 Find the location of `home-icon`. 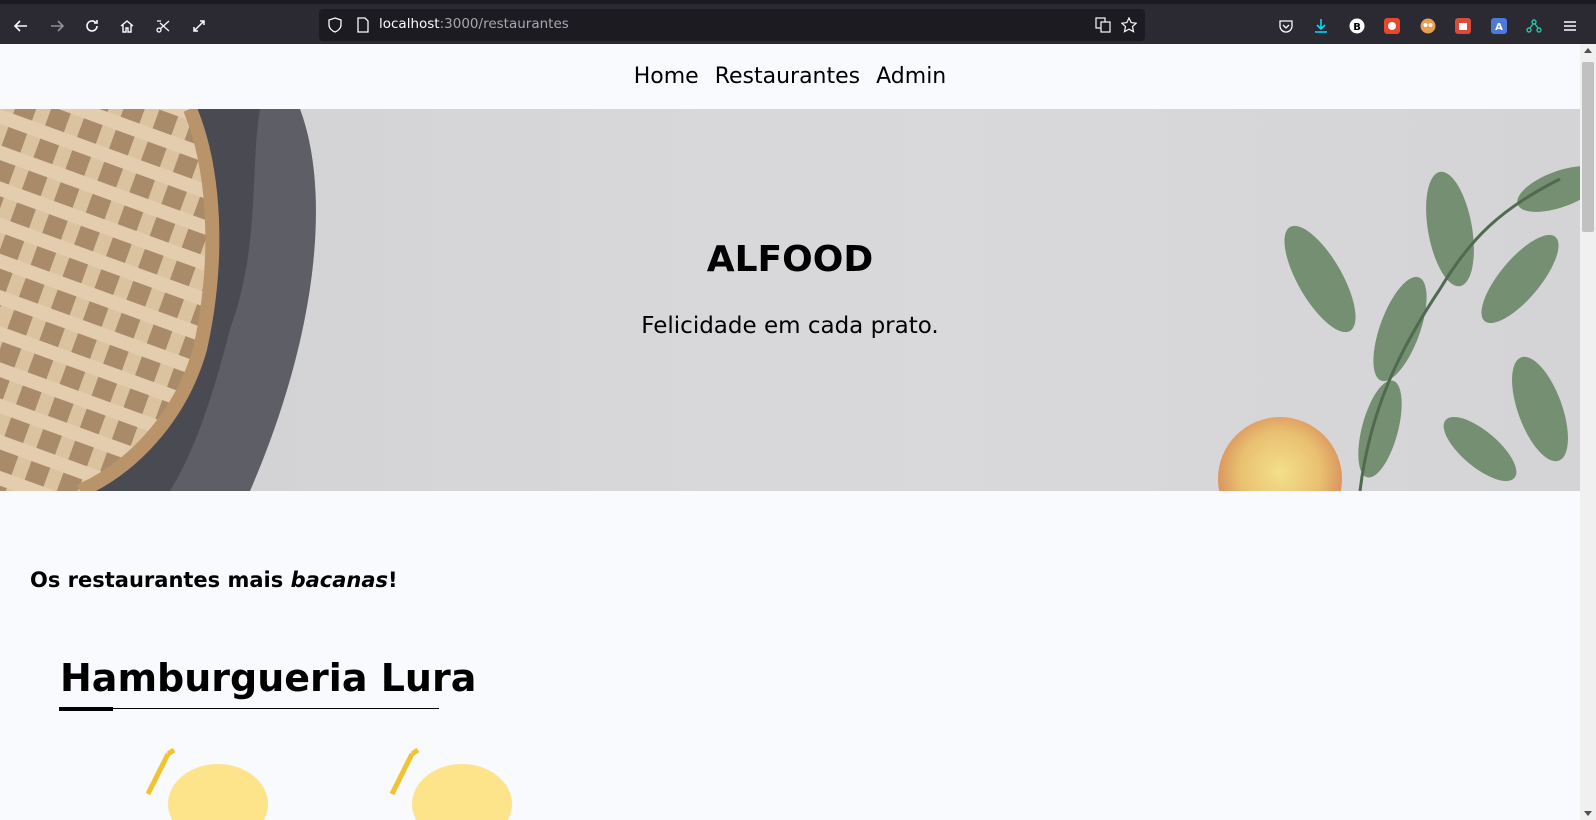

home-icon is located at coordinates (127, 26).